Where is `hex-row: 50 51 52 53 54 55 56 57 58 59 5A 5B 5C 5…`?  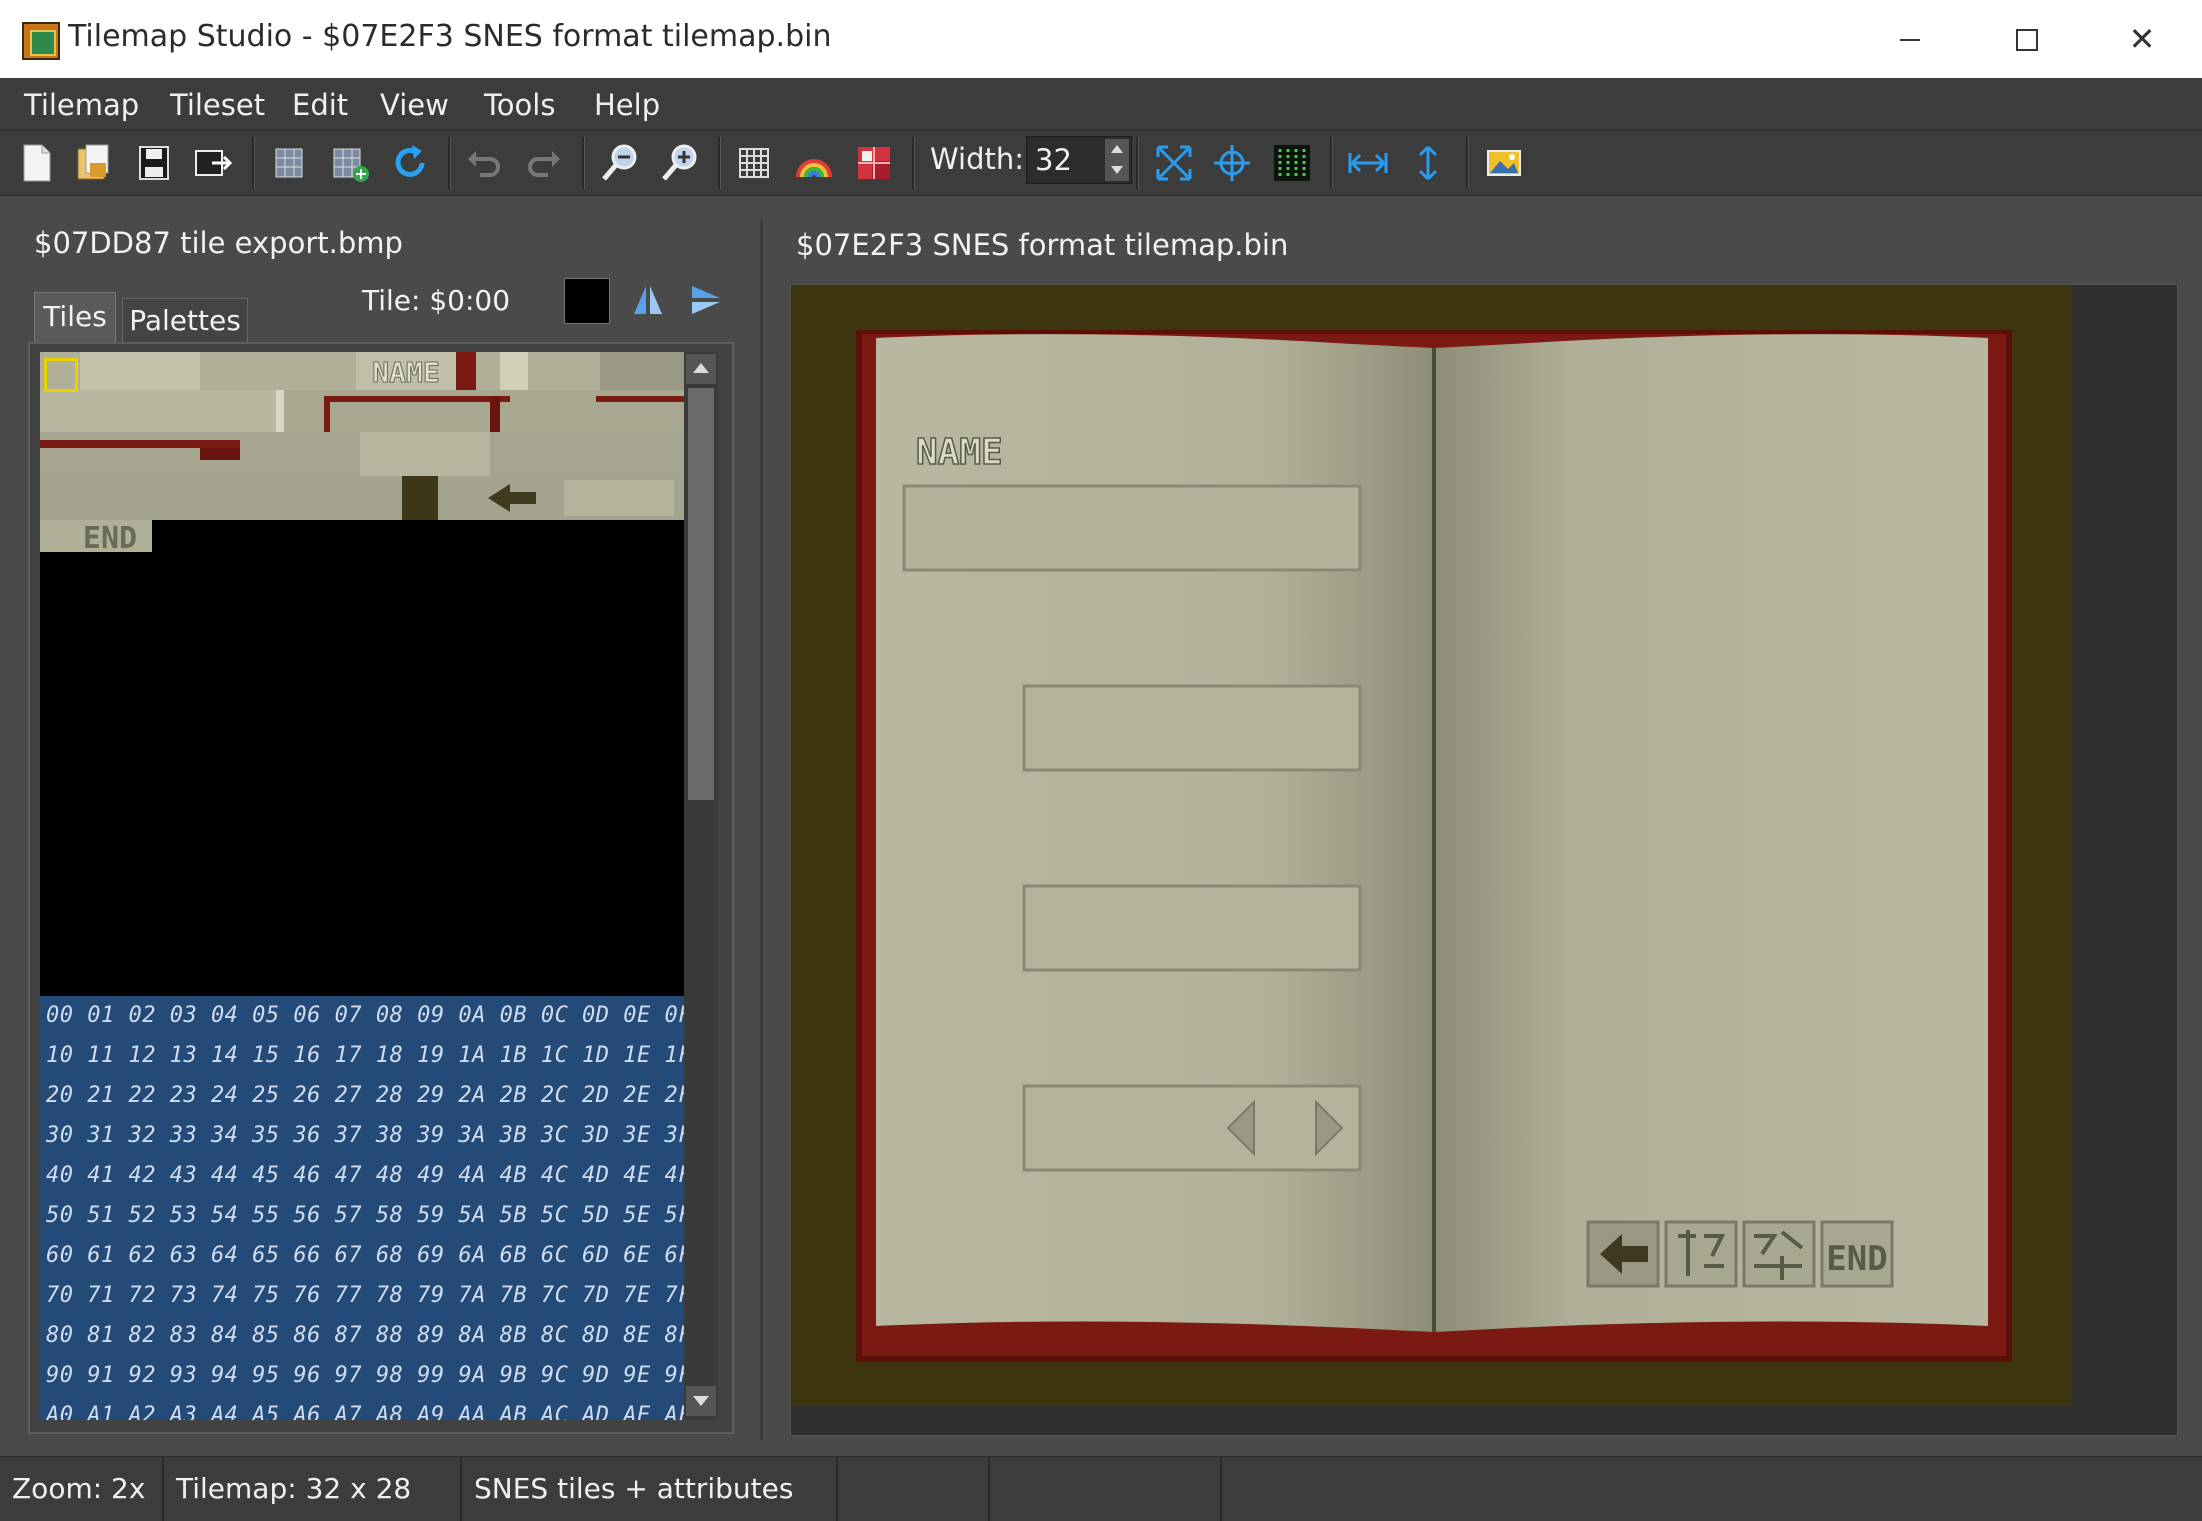
hex-row: 50 51 52 53 54 55 56 57 58 59 5A 5B 5C 5… is located at coordinates (365, 1215).